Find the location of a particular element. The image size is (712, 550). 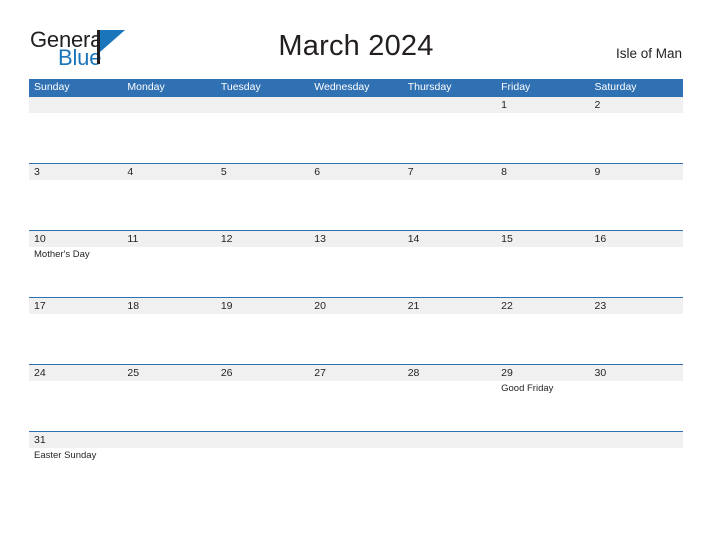

day-cell: 5 is located at coordinates (262, 172).